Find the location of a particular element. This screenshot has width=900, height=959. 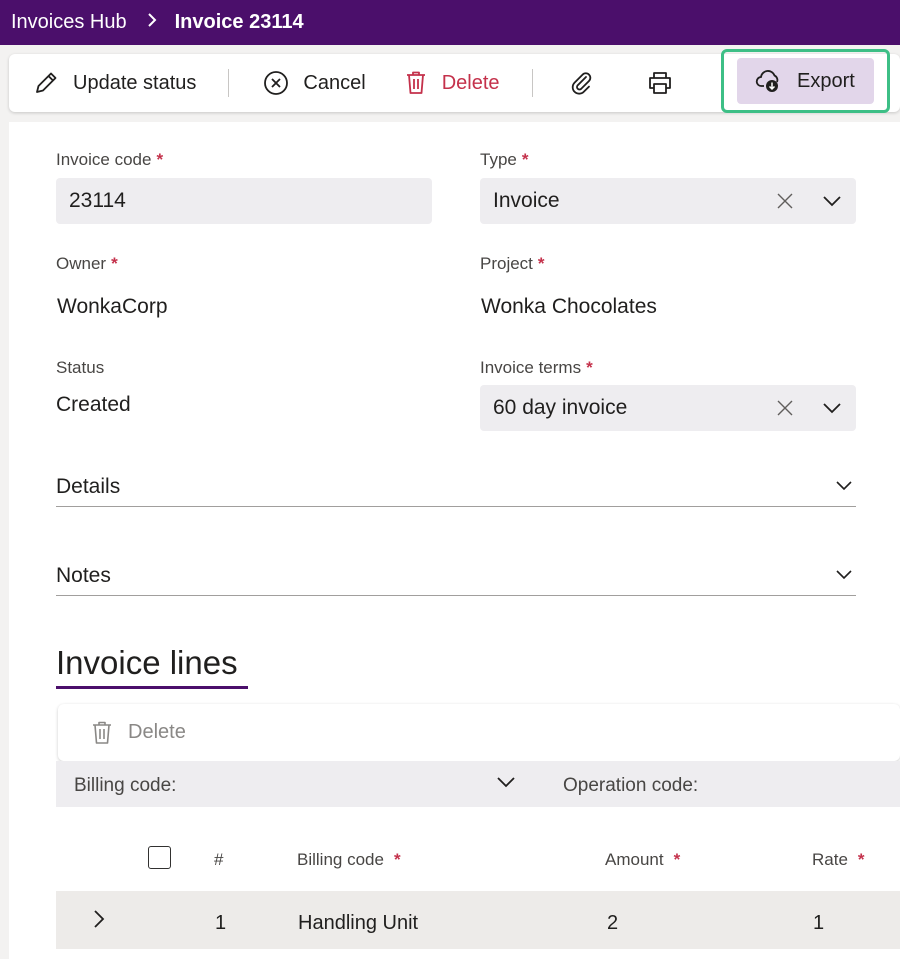

col-header-amount: Amount * is located at coordinates (642, 860).